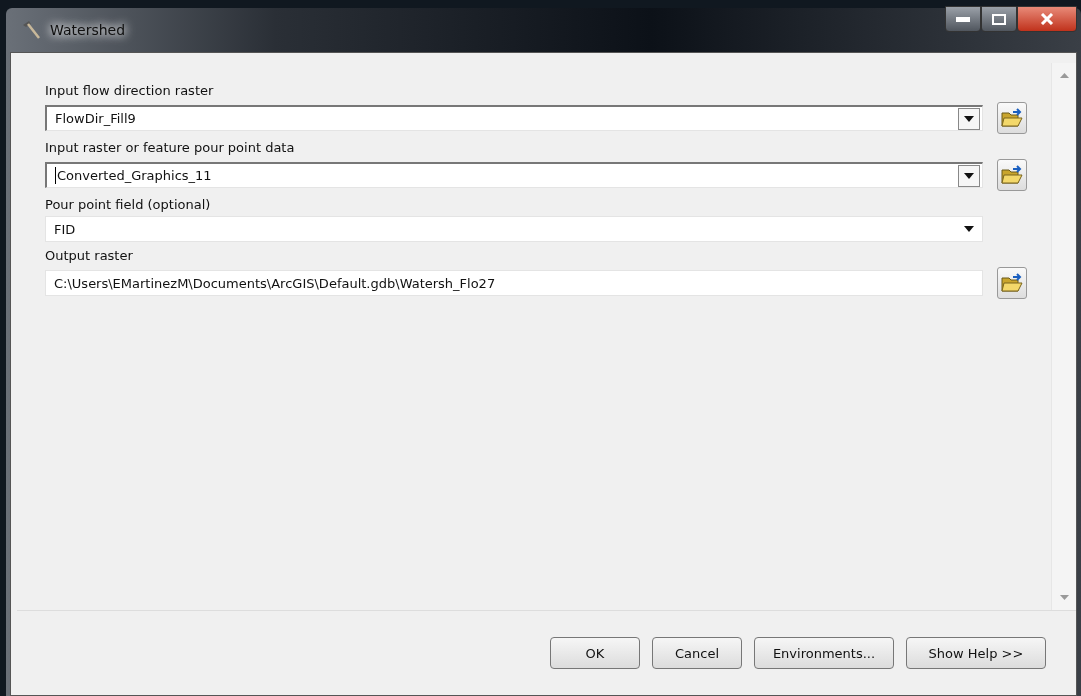 This screenshot has width=1081, height=696. What do you see at coordinates (128, 204) in the screenshot?
I see `field-label: Pour point field (optional)` at bounding box center [128, 204].